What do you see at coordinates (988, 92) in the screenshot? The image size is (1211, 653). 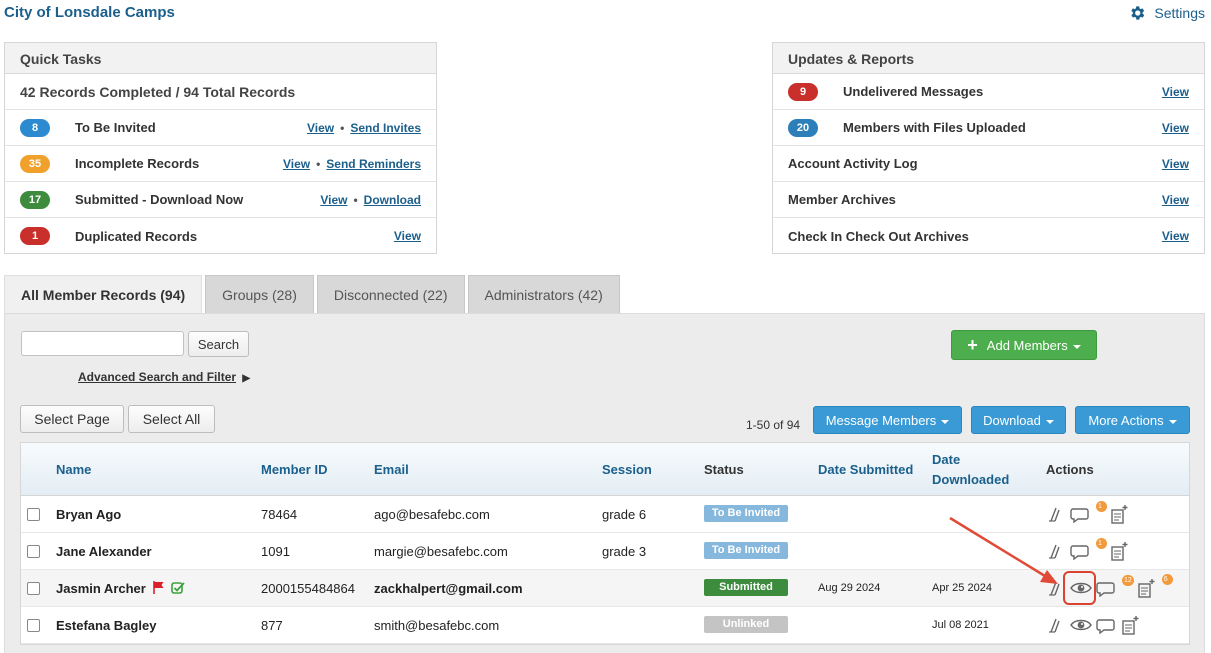 I see `report-row: 9 Undelivered Messages View` at bounding box center [988, 92].